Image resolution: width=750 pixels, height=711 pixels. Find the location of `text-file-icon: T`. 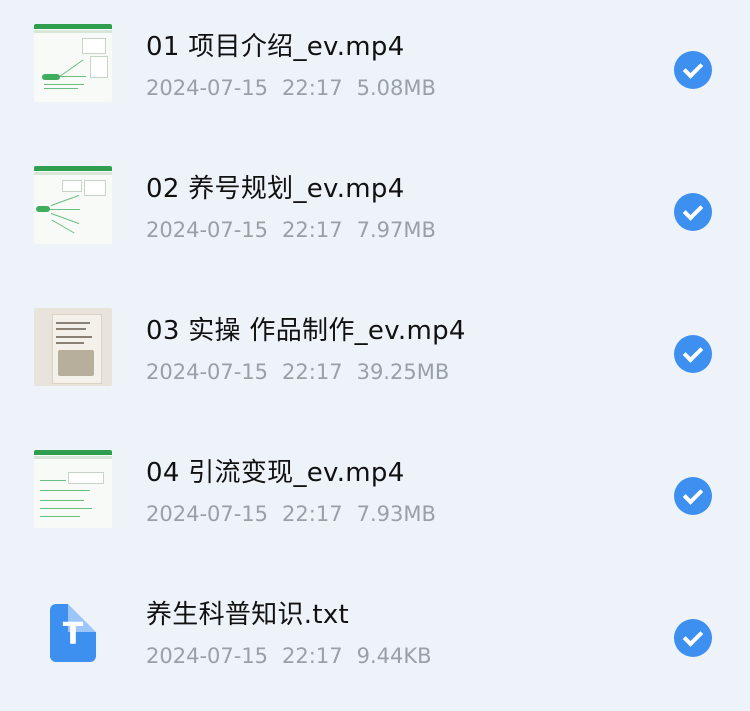

text-file-icon: T is located at coordinates (73, 633).